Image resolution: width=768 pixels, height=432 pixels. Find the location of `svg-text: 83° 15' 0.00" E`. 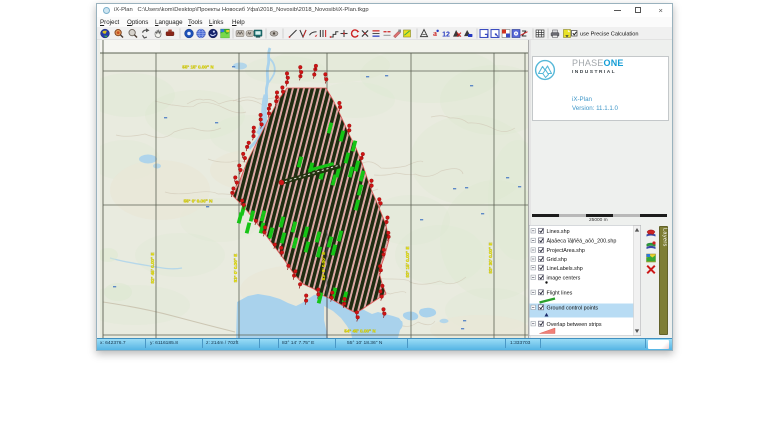

svg-text: 83° 15' 0.00" E is located at coordinates (407, 261).